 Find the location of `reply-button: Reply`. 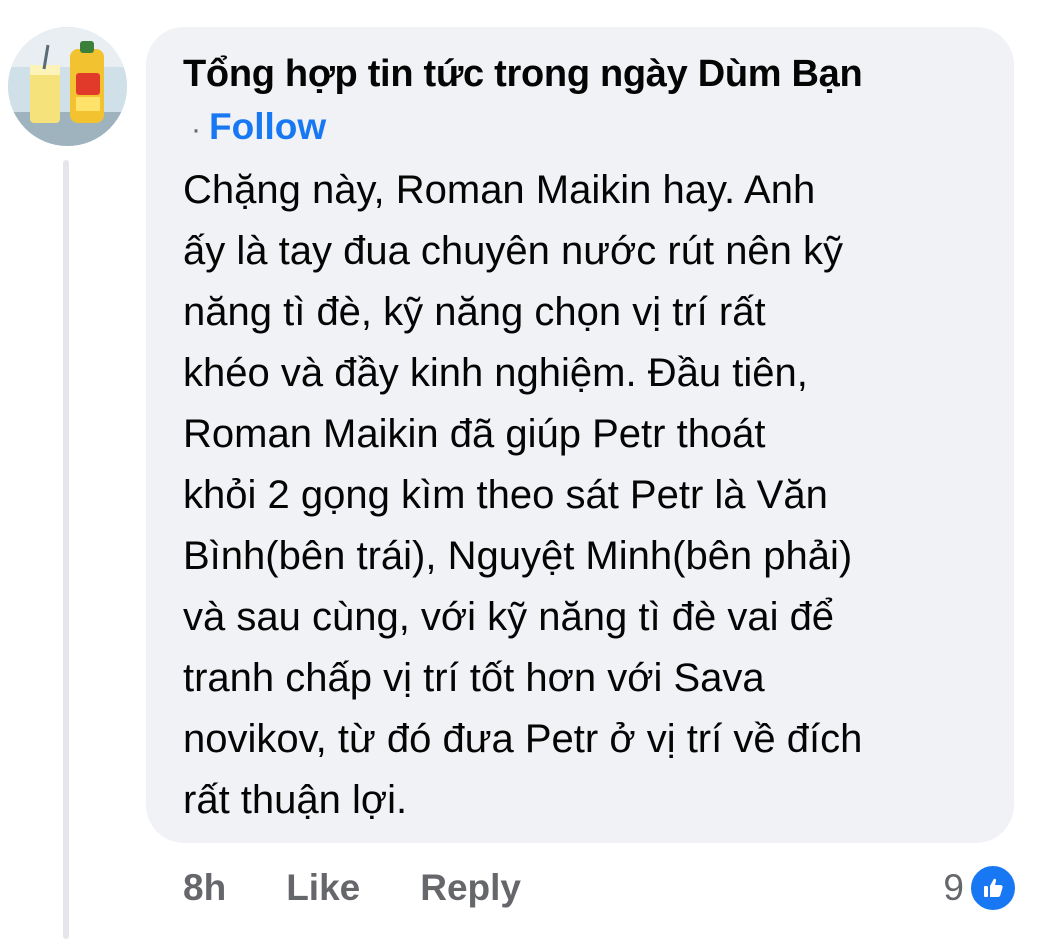

reply-button: Reply is located at coordinates (470, 888).